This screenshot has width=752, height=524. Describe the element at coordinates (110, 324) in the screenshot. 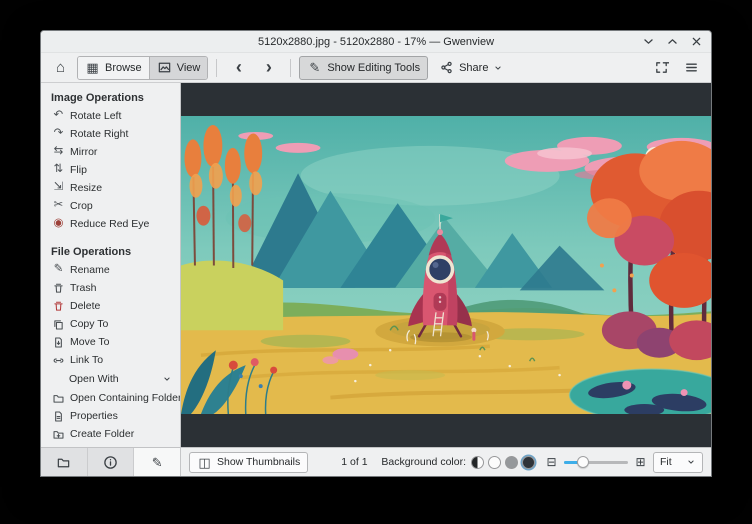

I see `sidebar-item-copy-to: Copy To` at that location.